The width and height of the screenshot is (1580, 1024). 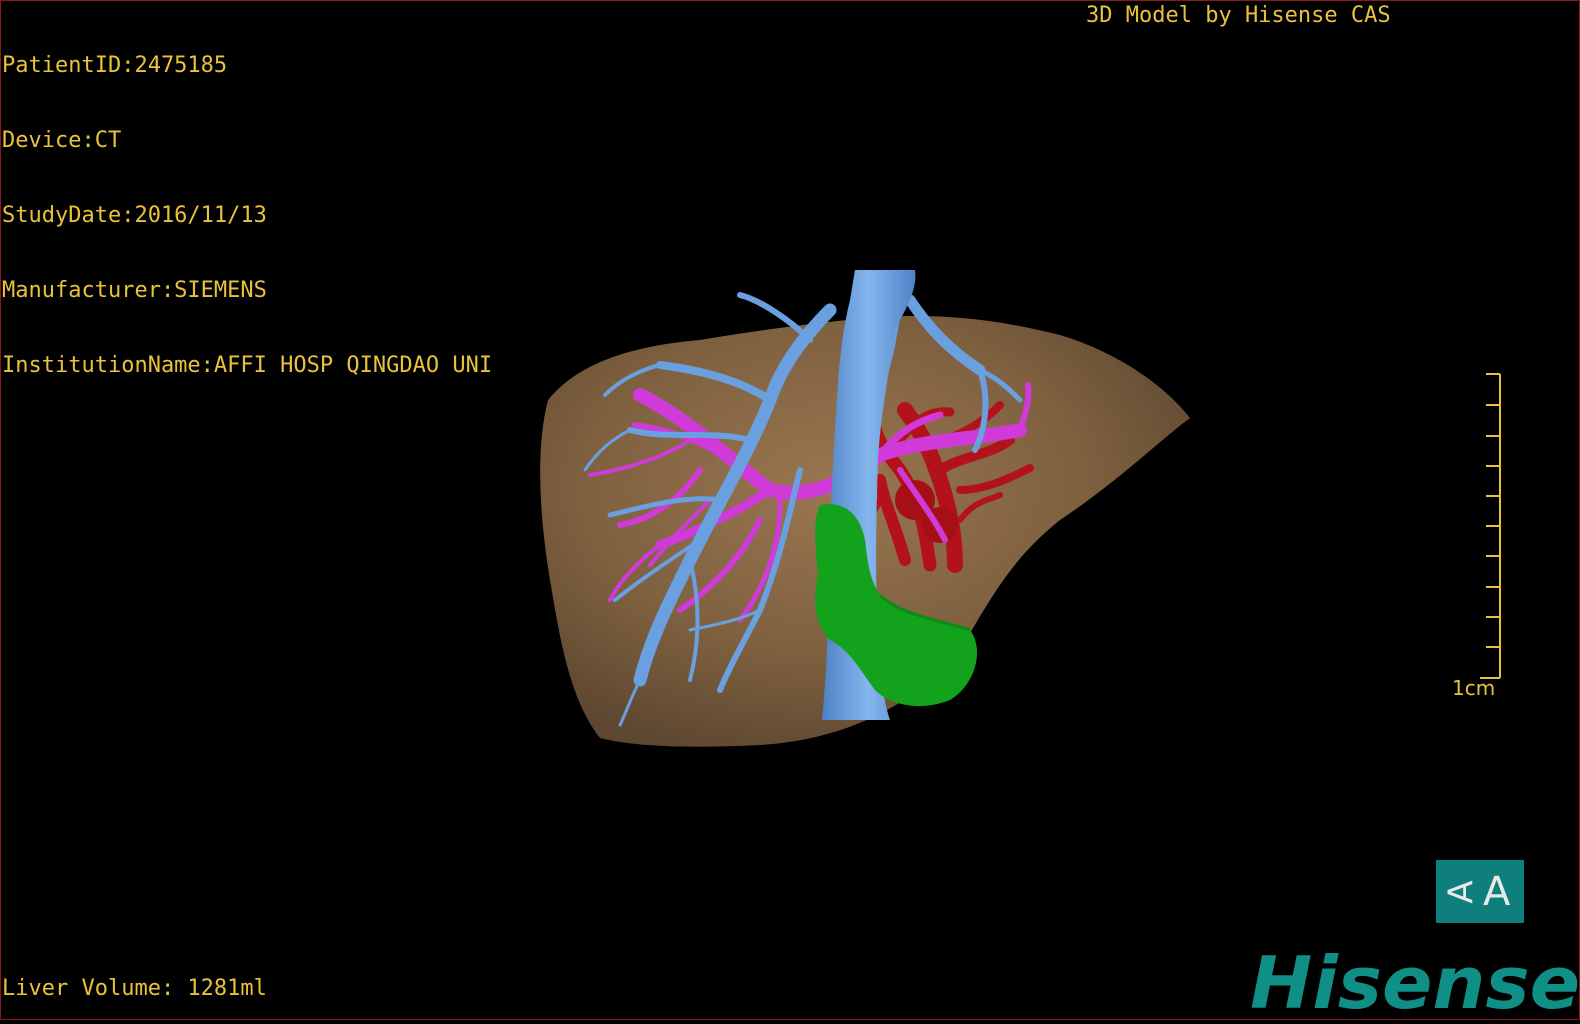 What do you see at coordinates (247, 365) in the screenshot?
I see `institution-label: InstitutionName:AFFI HOSP QINGDAO UNI` at bounding box center [247, 365].